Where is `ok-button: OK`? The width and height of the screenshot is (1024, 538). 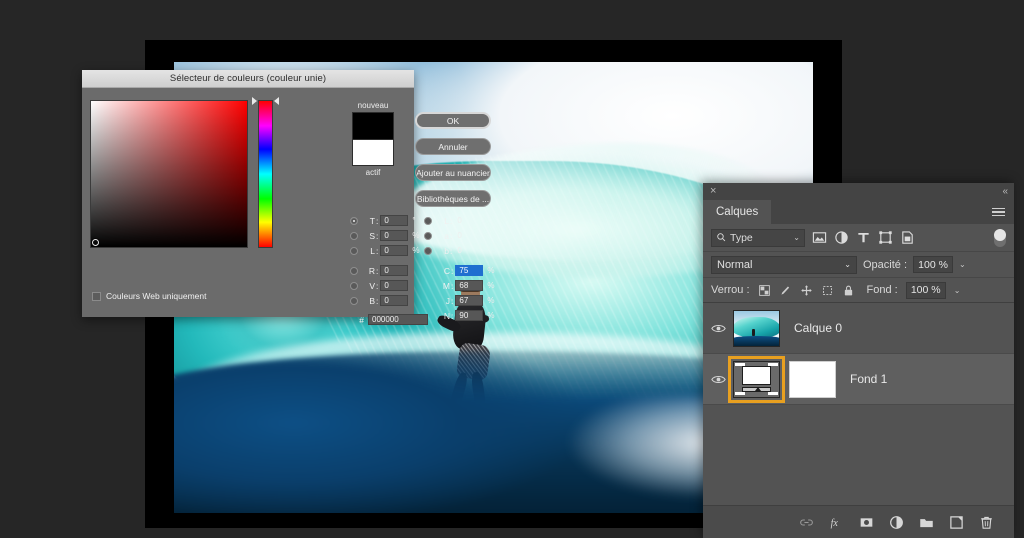 ok-button: OK is located at coordinates (453, 120).